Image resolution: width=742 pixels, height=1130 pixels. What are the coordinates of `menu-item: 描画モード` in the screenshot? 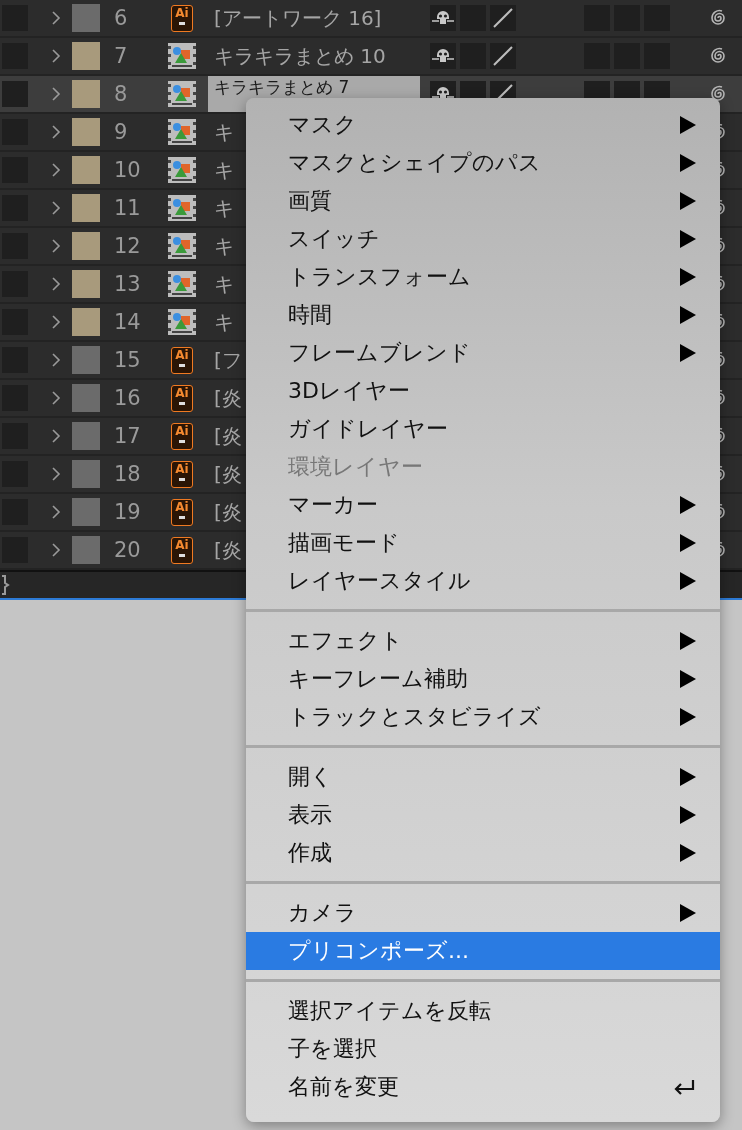 It's located at (483, 543).